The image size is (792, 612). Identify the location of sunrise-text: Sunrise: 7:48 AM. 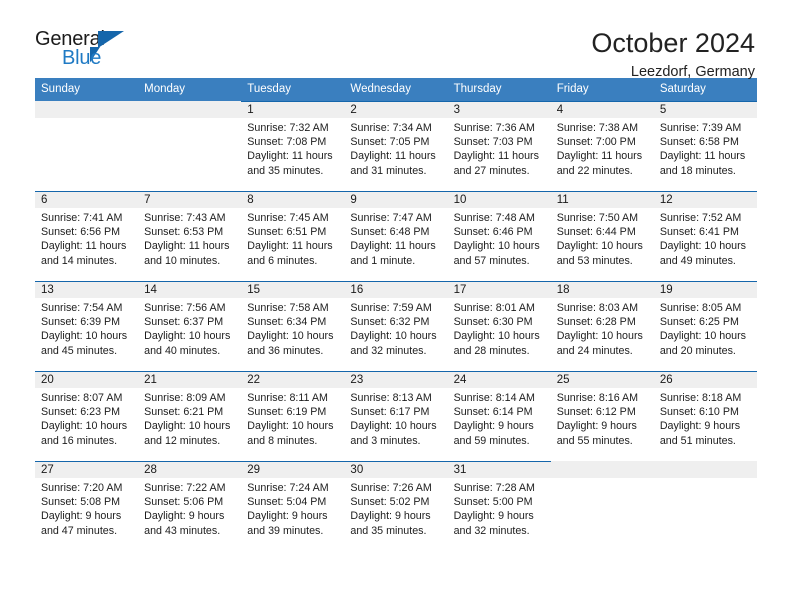
(494, 218).